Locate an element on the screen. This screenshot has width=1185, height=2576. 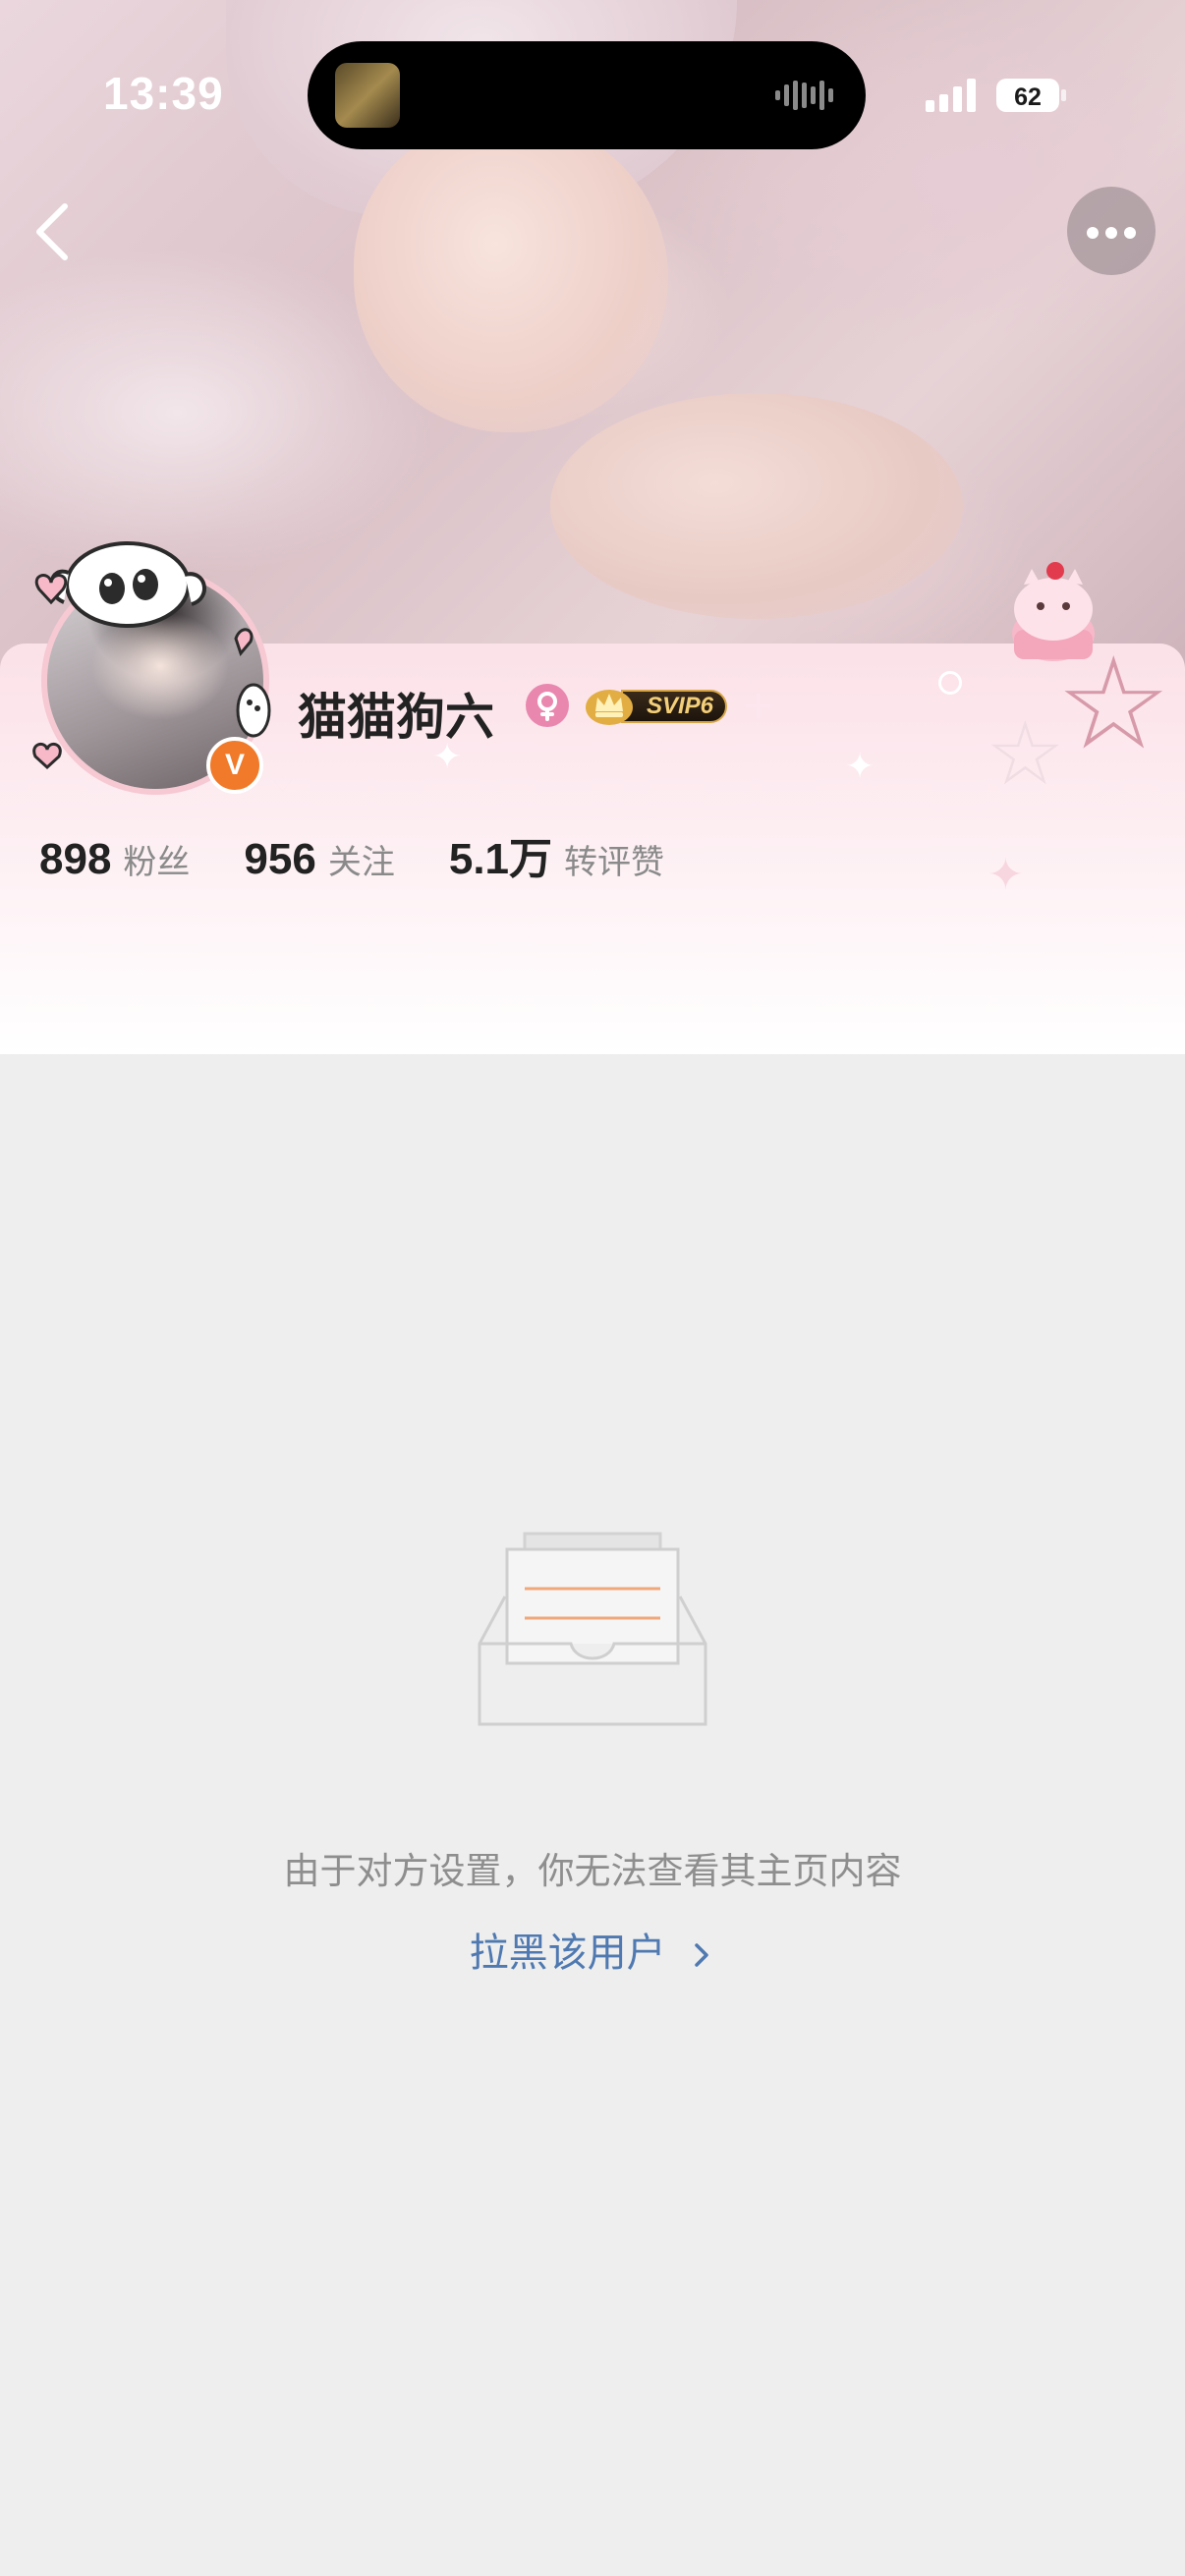
sparkle-decoration: + is located at coordinates (759, 705).